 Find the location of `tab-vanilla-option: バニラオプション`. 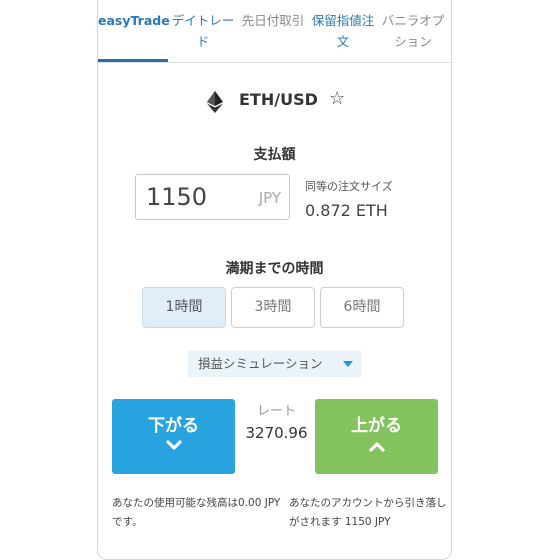

tab-vanilla-option: バニラオプション is located at coordinates (413, 31).